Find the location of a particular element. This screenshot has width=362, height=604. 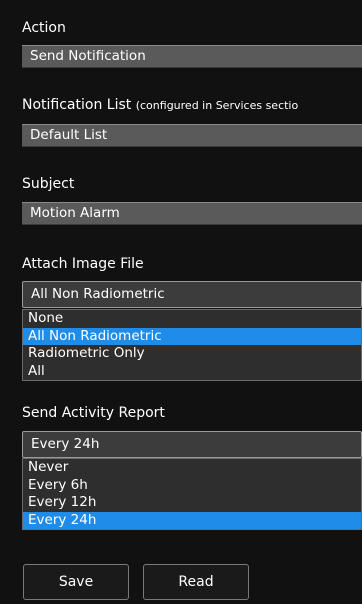

activity-report-listbox: Never Every 6h Every 12h Every 24h is located at coordinates (192, 494).